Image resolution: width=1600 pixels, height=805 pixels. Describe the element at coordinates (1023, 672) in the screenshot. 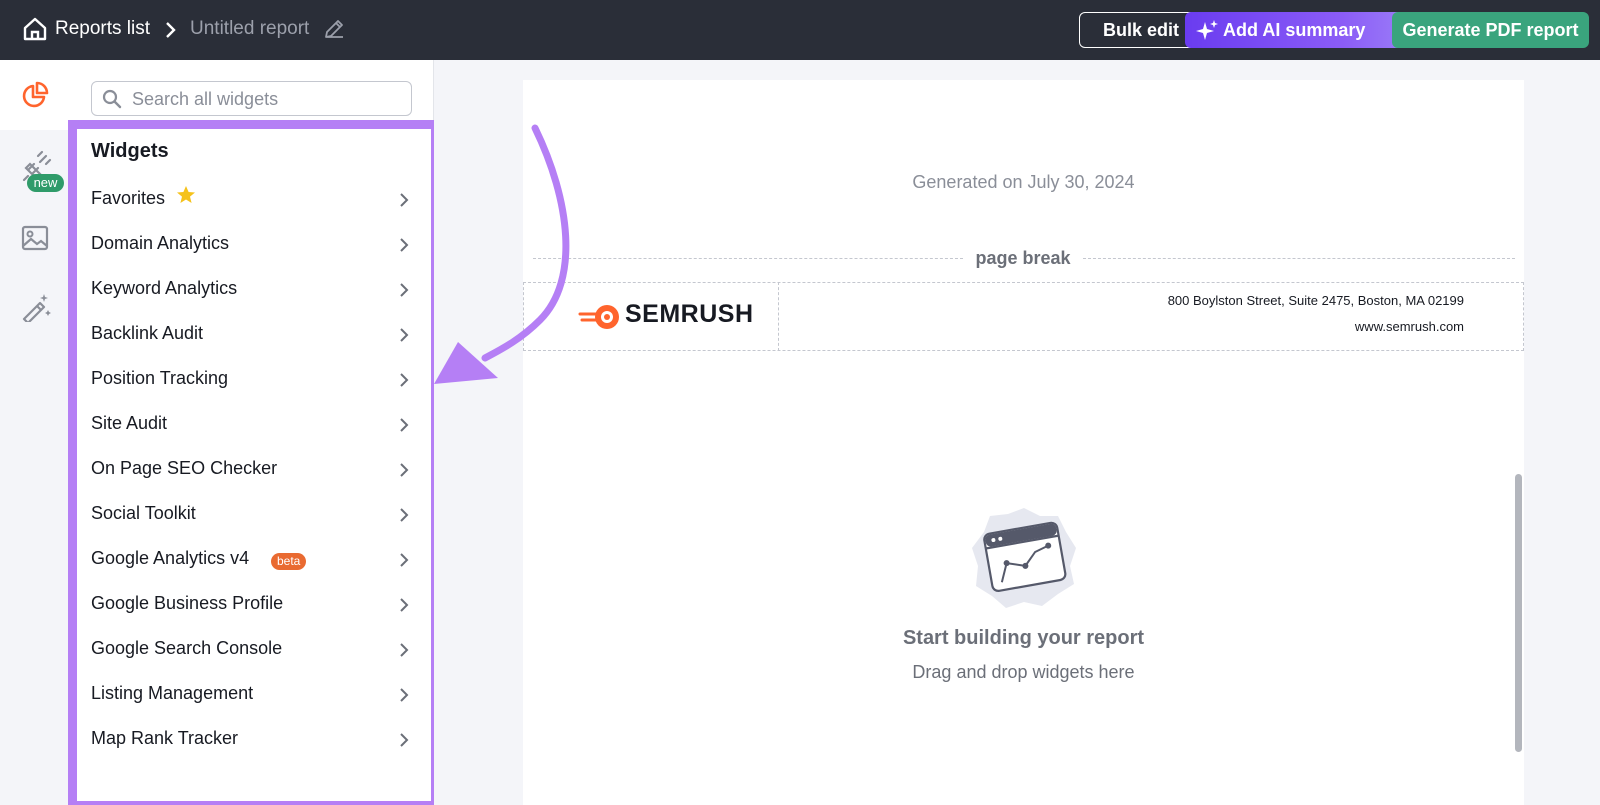

I see `empty-state-subtitle: Drag and drop widgets here` at that location.